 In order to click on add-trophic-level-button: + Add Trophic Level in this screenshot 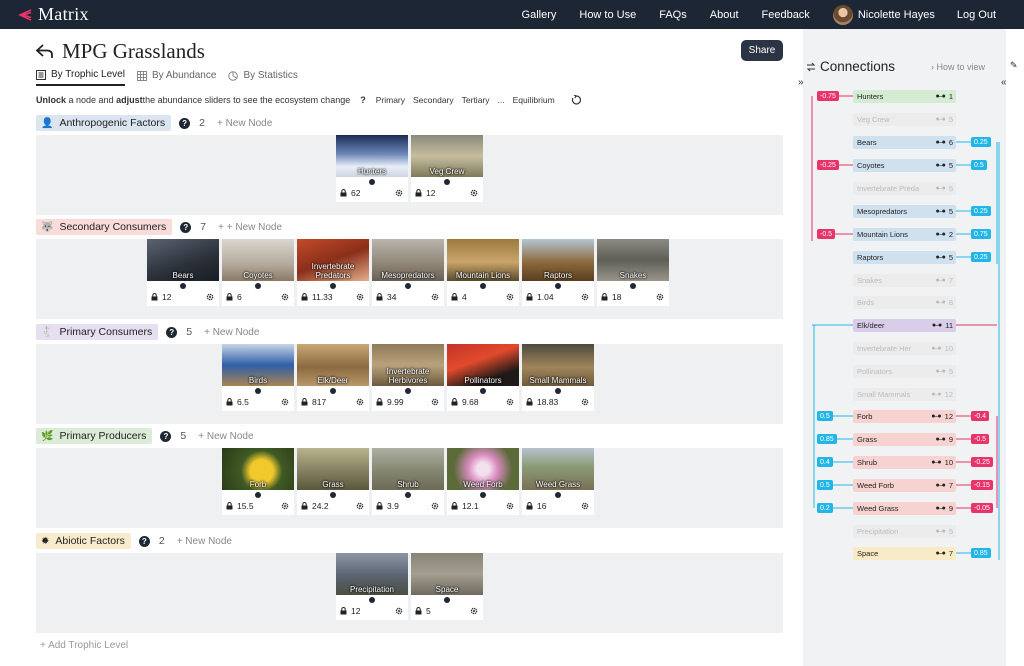, I will do `click(84, 645)`.